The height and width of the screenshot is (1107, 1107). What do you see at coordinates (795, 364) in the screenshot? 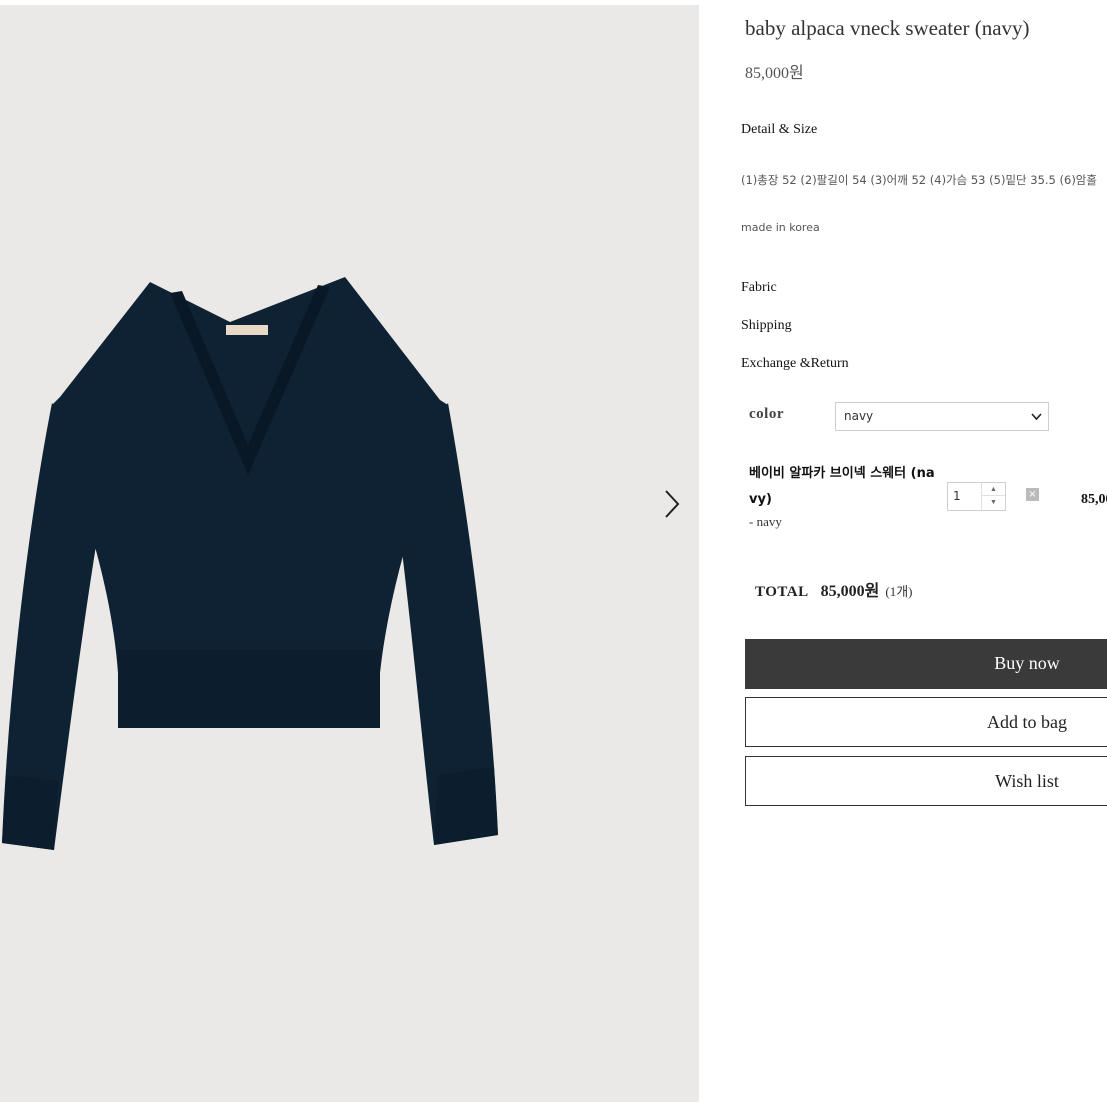
I see `exchange-return-heading: Exchange &Return` at bounding box center [795, 364].